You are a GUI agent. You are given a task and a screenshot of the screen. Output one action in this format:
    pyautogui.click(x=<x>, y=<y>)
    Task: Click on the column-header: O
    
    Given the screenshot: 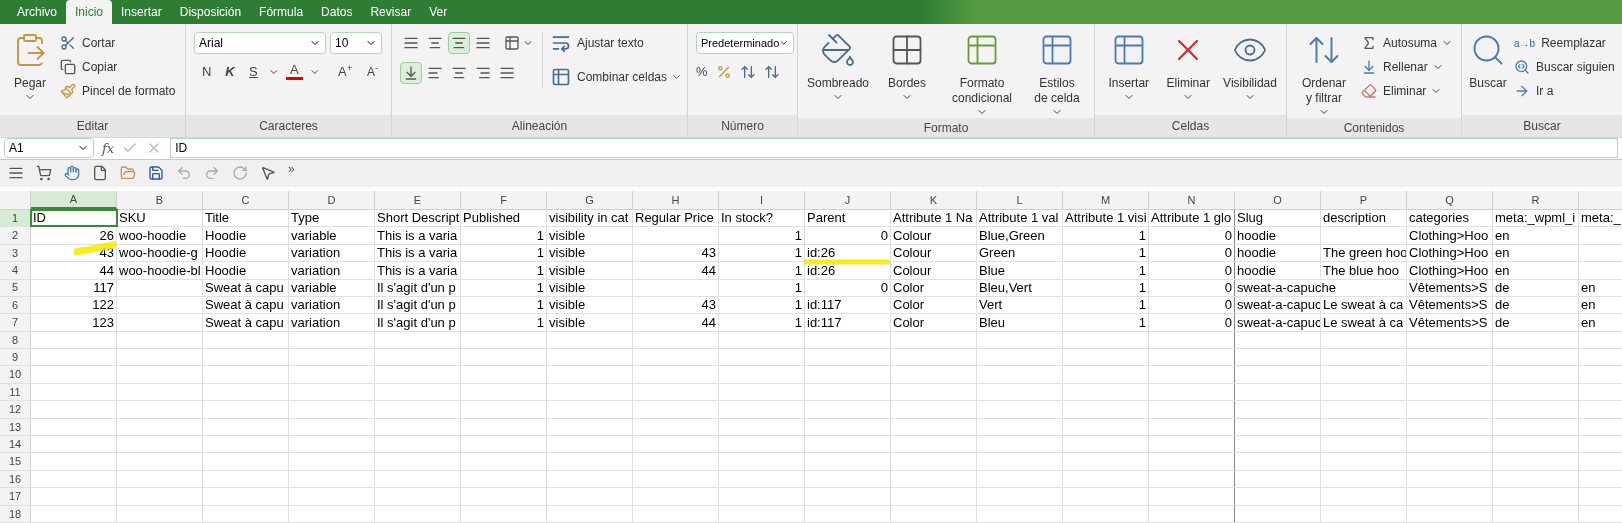 What is the action you would take?
    pyautogui.click(x=1278, y=199)
    